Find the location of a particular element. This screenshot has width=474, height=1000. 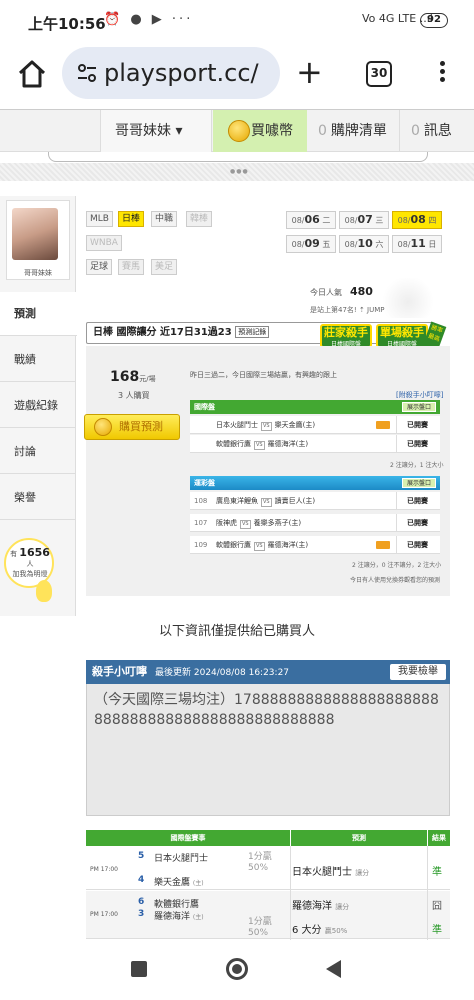

msg-label: 訊息 is located at coordinates (437, 131).